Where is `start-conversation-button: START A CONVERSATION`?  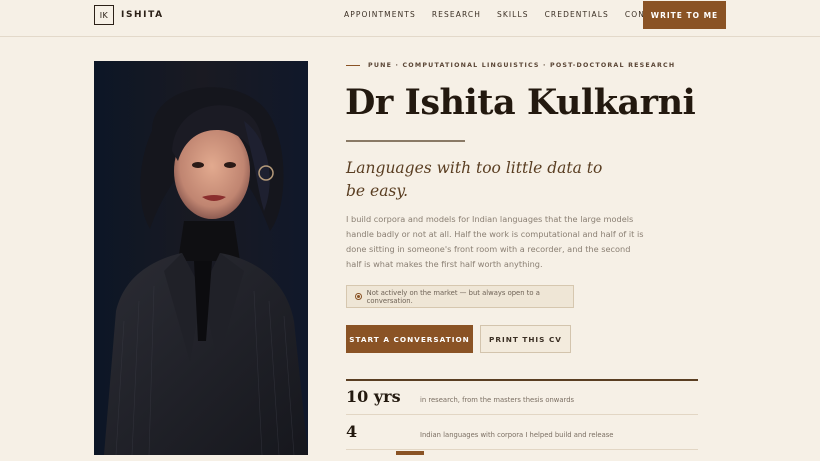 start-conversation-button: START A CONVERSATION is located at coordinates (409, 339).